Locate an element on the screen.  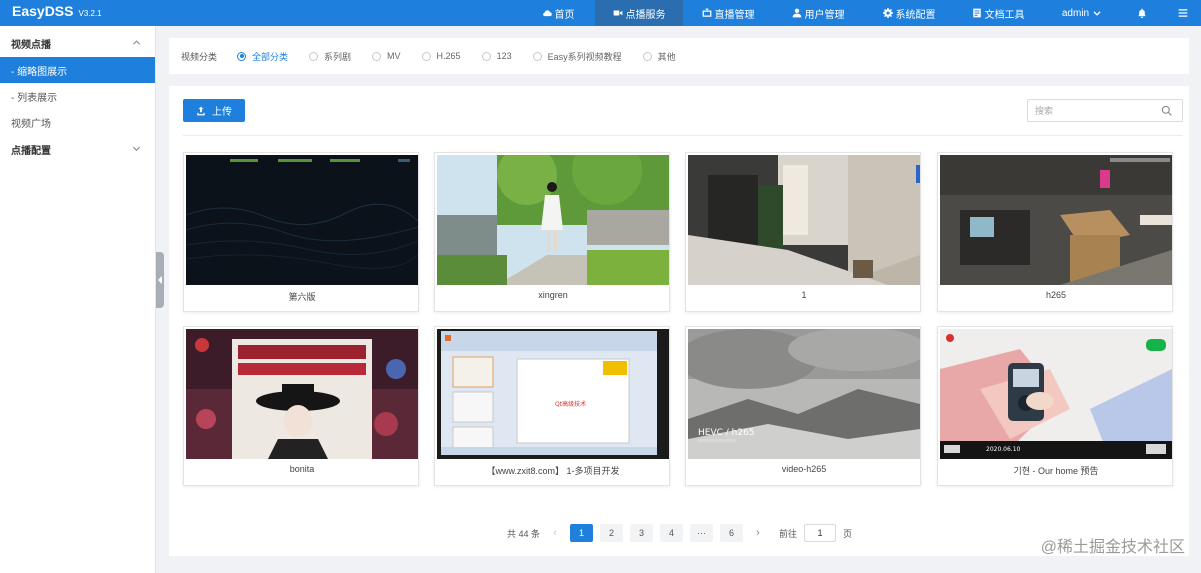
video-card: xingren is located at coordinates (552, 232).